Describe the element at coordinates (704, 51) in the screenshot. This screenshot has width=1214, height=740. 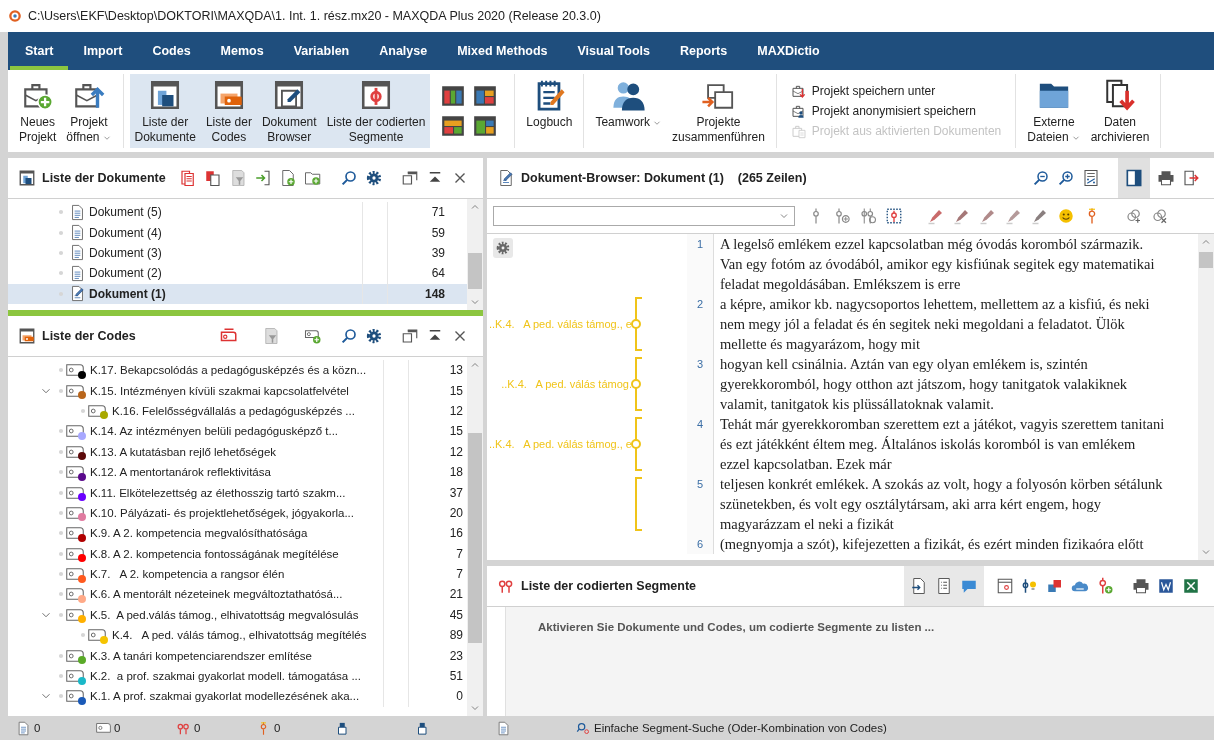
I see `menu-tab: Reports` at that location.